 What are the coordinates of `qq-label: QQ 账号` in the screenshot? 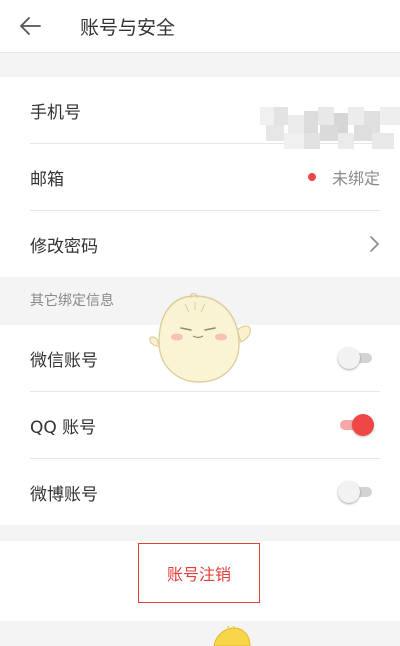 It's located at (63, 427).